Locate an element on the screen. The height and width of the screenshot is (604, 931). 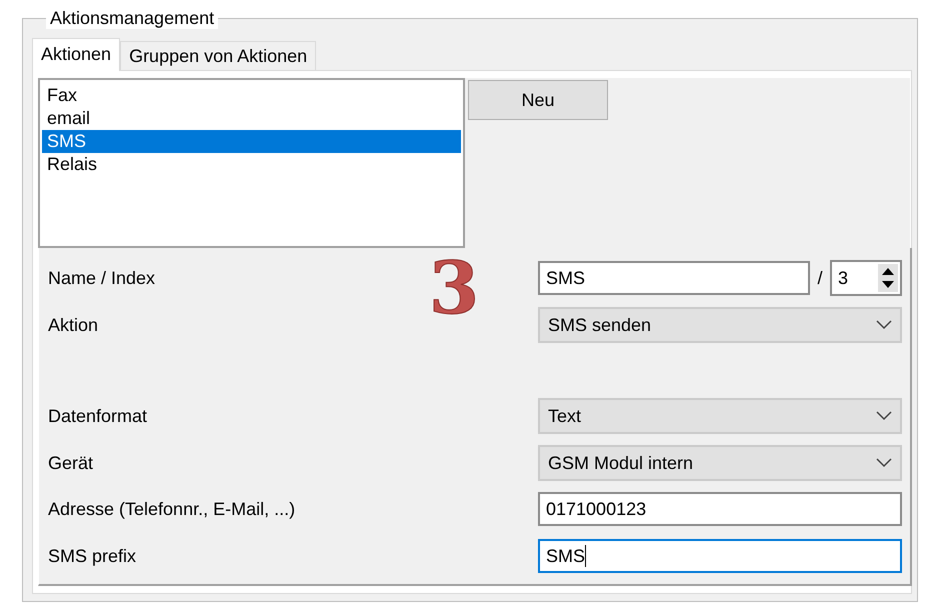
dropdown: Text is located at coordinates (720, 416).